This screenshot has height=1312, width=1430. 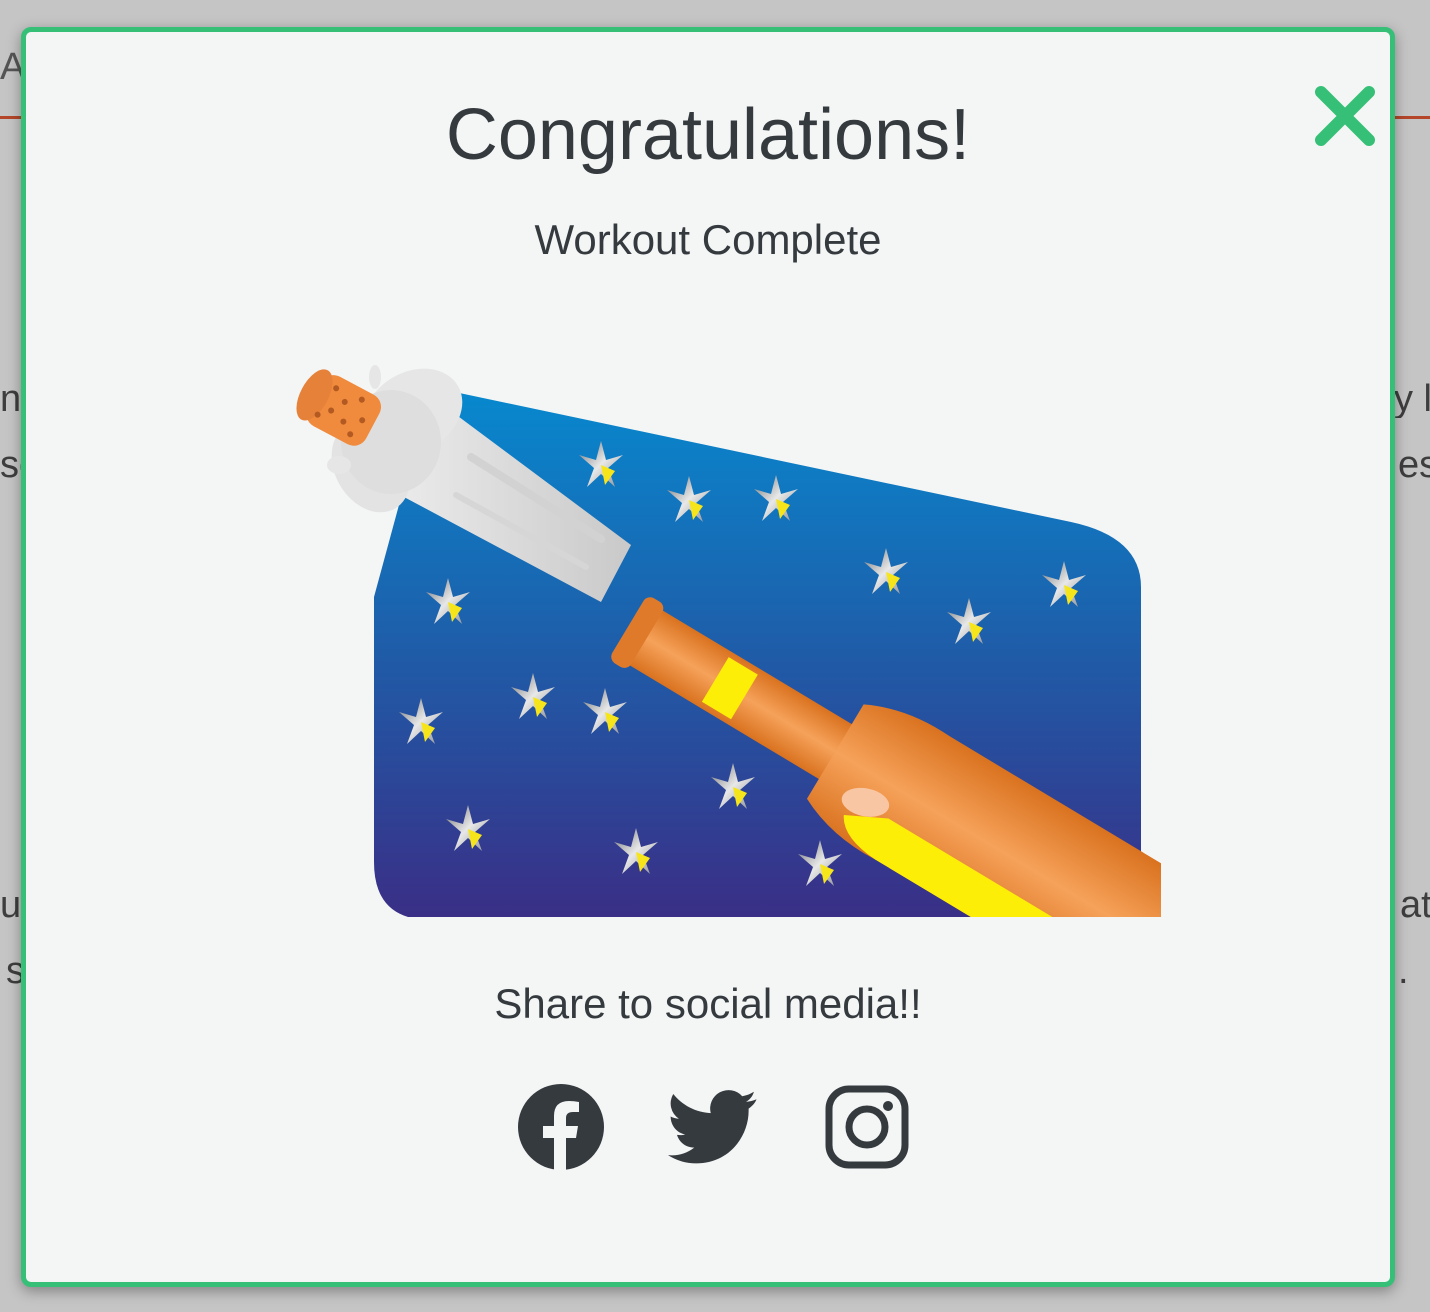 I want to click on background-text-fragment: se, so click(x=11, y=465).